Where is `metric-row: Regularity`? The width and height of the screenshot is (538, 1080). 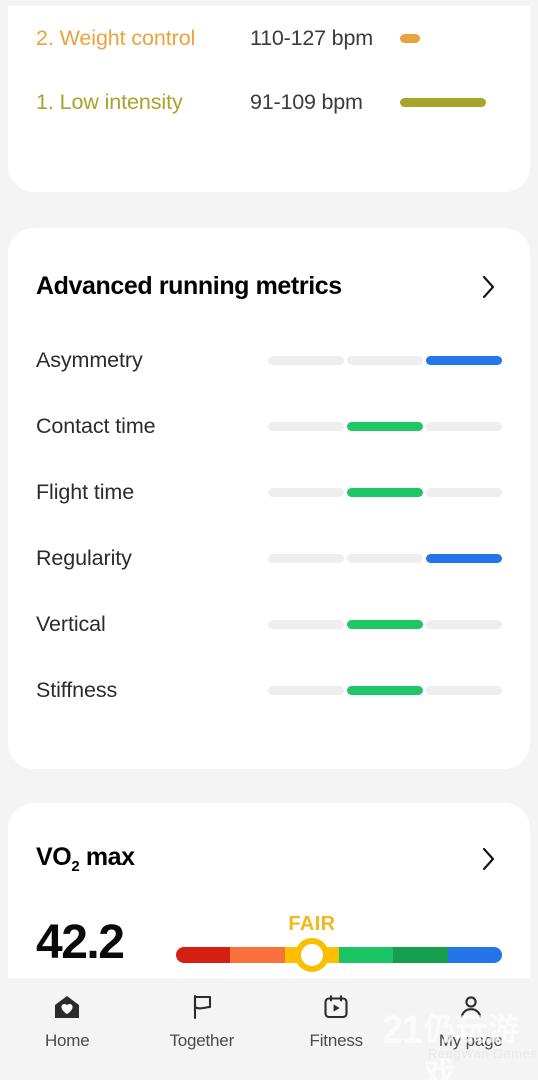
metric-row: Regularity is located at coordinates (269, 558).